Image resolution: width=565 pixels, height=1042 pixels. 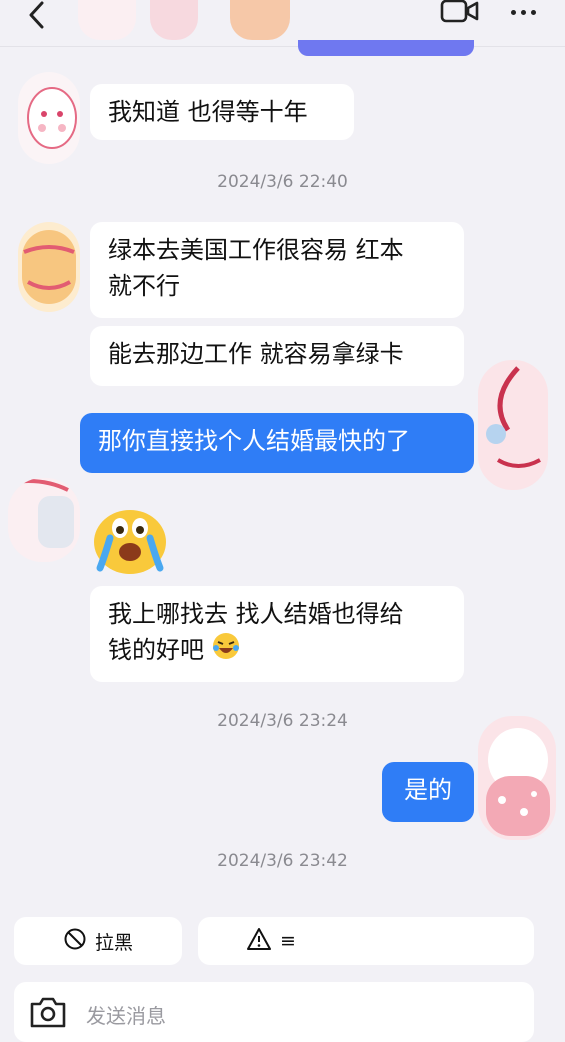 I want to click on timestamp: 2024/3/6 23:42, so click(x=282, y=861).